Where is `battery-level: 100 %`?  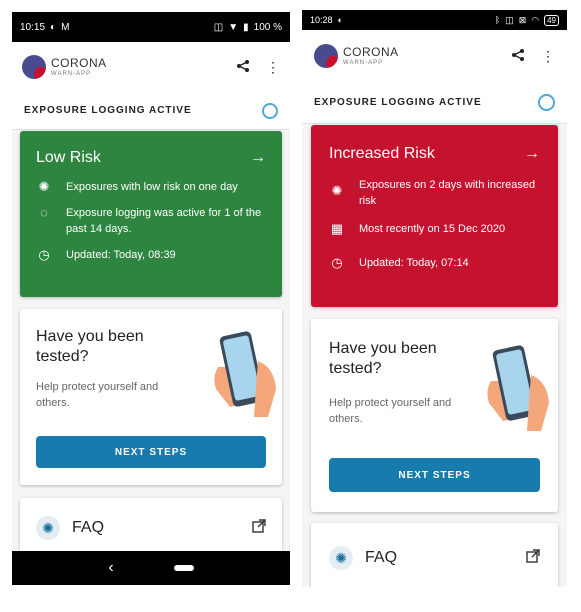 battery-level: 100 % is located at coordinates (267, 27).